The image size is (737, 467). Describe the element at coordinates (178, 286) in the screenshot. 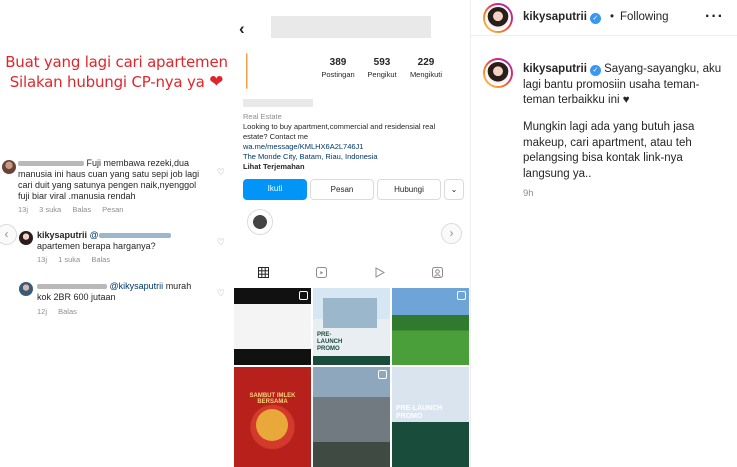

I see `comment-line: murah` at that location.